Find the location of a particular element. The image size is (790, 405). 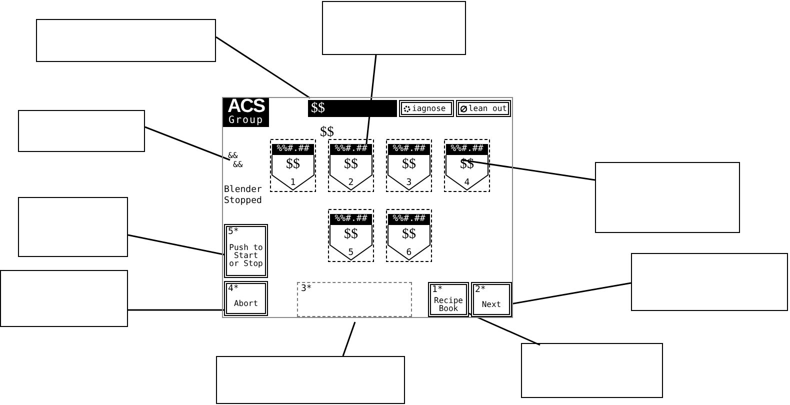

hopper-number: 3 is located at coordinates (409, 183).